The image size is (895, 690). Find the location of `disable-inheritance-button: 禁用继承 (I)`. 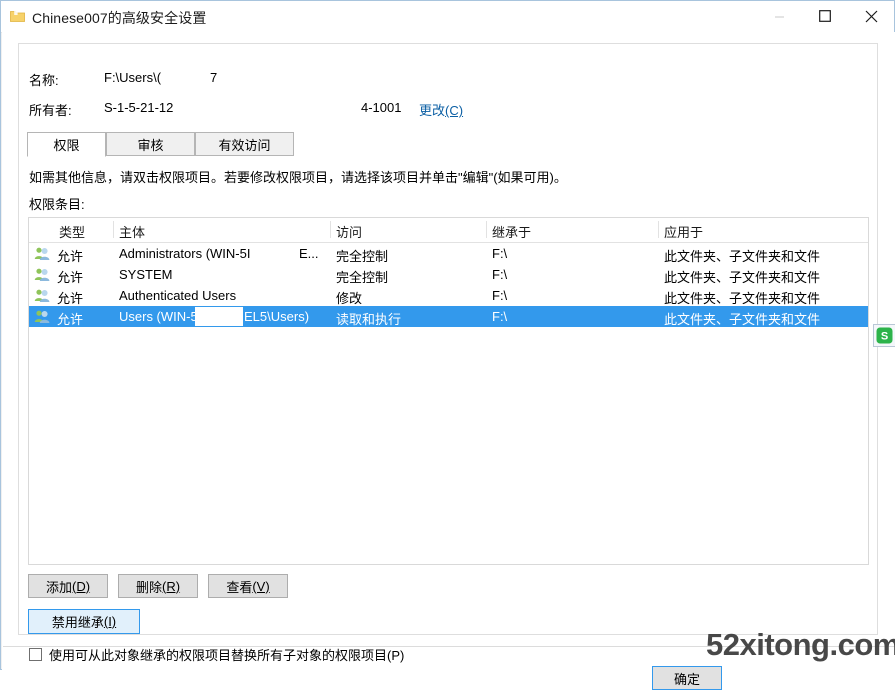

disable-inheritance-button: 禁用继承 (I) is located at coordinates (84, 621).